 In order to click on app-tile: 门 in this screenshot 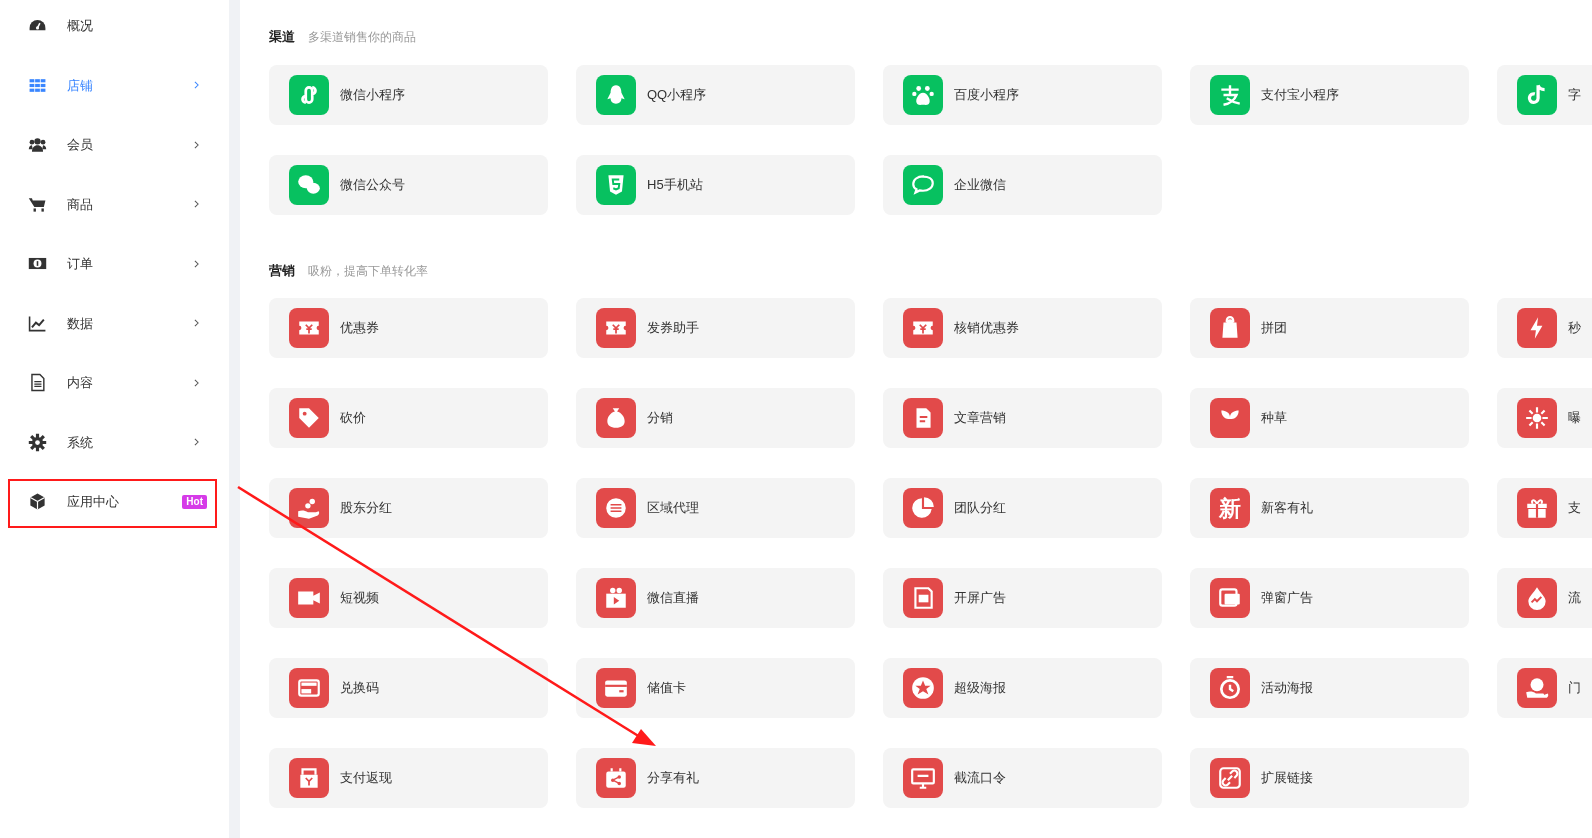, I will do `click(1544, 688)`.